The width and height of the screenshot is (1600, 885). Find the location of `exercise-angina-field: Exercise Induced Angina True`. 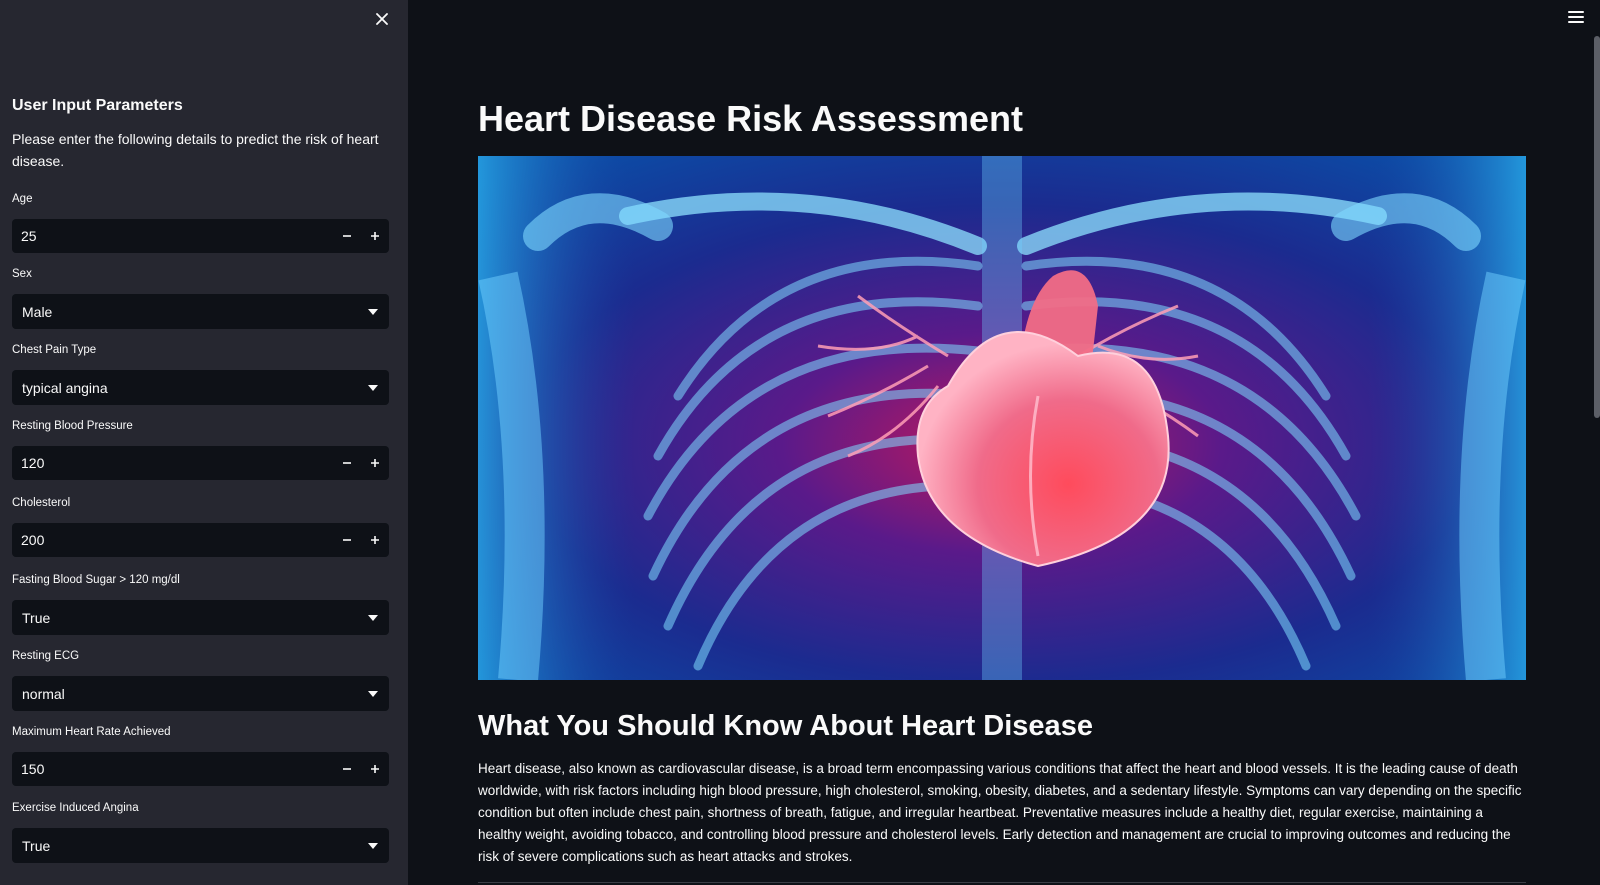

exercise-angina-field: Exercise Induced Angina True is located at coordinates (200, 831).